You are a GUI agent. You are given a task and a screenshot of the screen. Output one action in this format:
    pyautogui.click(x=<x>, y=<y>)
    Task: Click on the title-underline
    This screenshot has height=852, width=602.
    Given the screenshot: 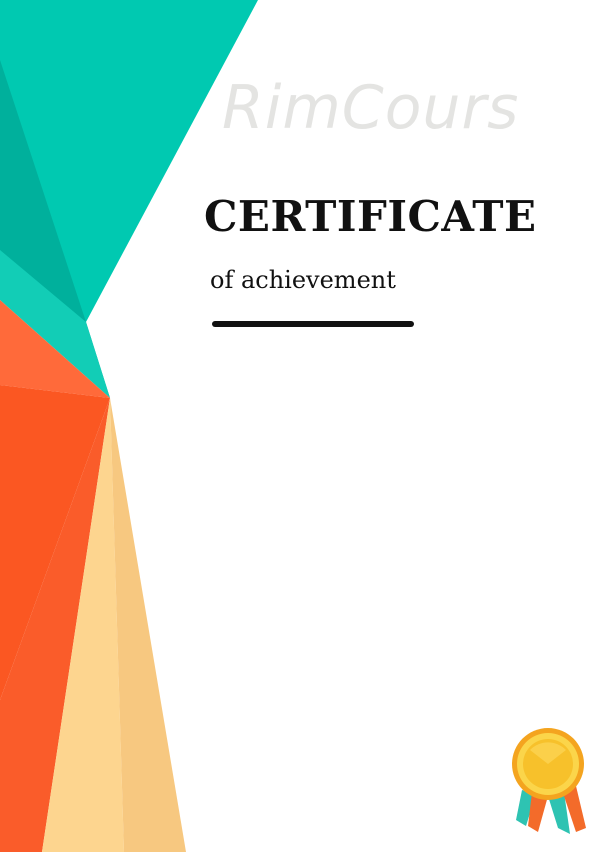 What is the action you would take?
    pyautogui.click(x=313, y=324)
    